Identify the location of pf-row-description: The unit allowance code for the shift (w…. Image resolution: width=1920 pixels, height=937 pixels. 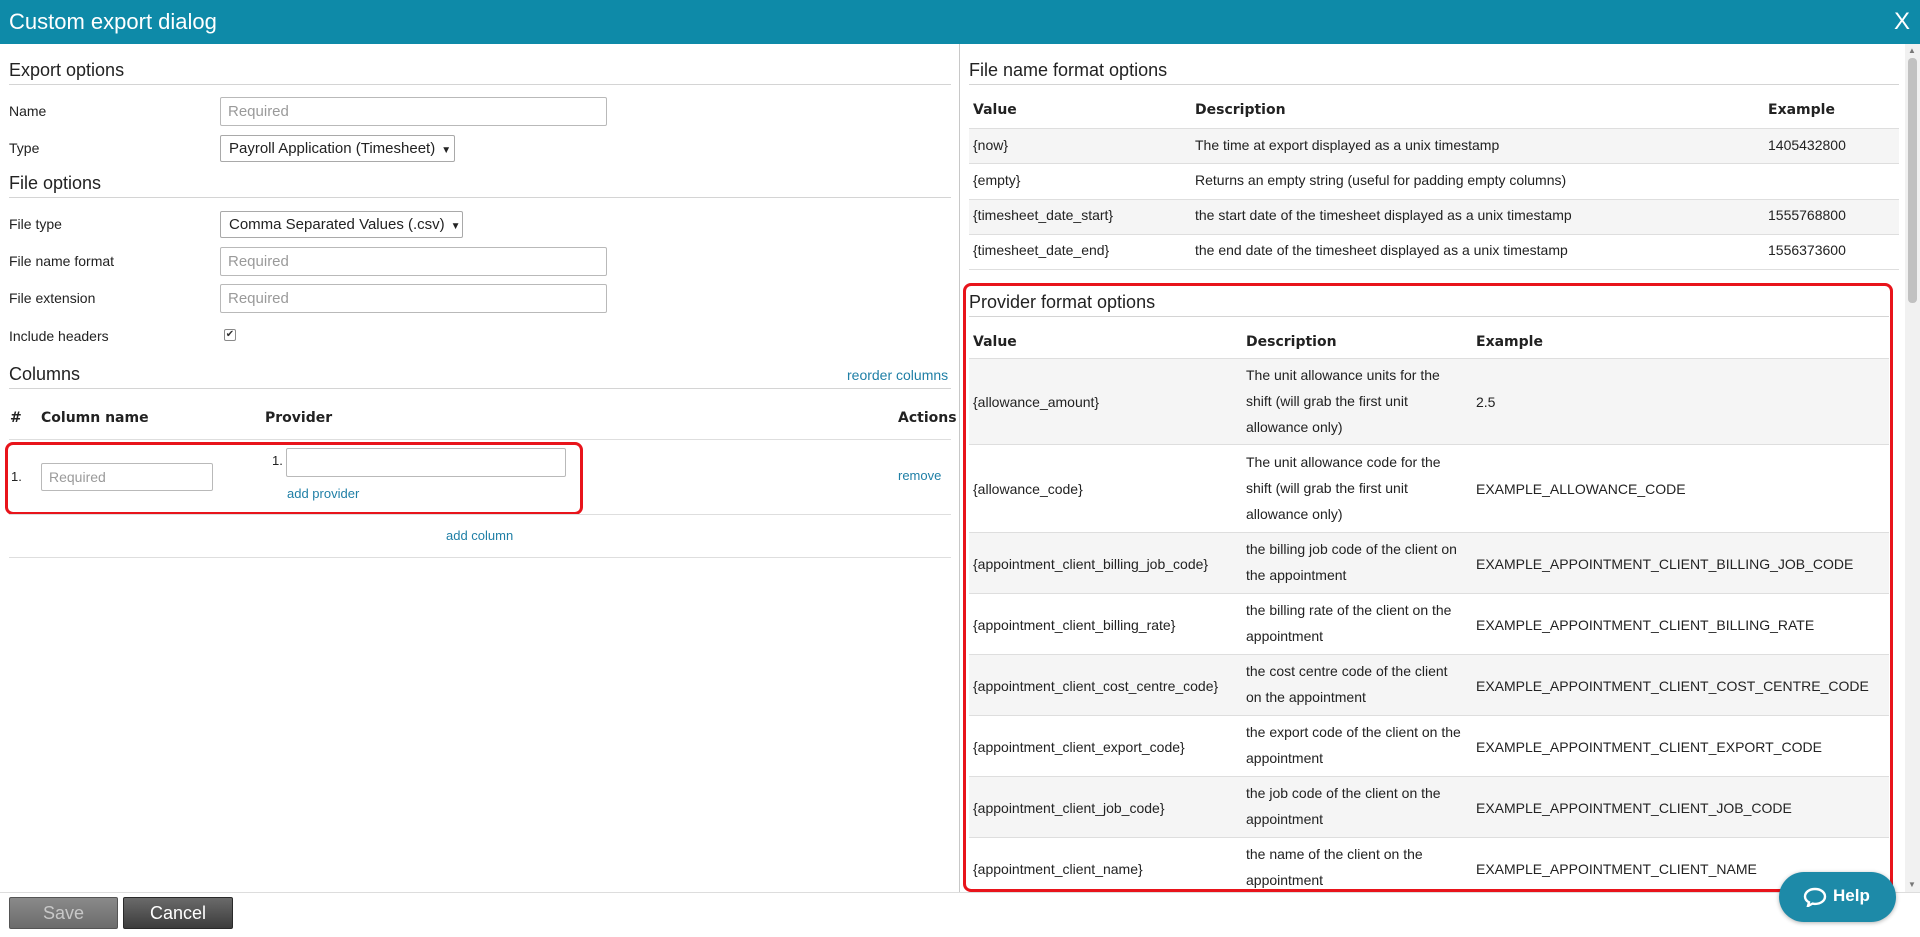
(1343, 488).